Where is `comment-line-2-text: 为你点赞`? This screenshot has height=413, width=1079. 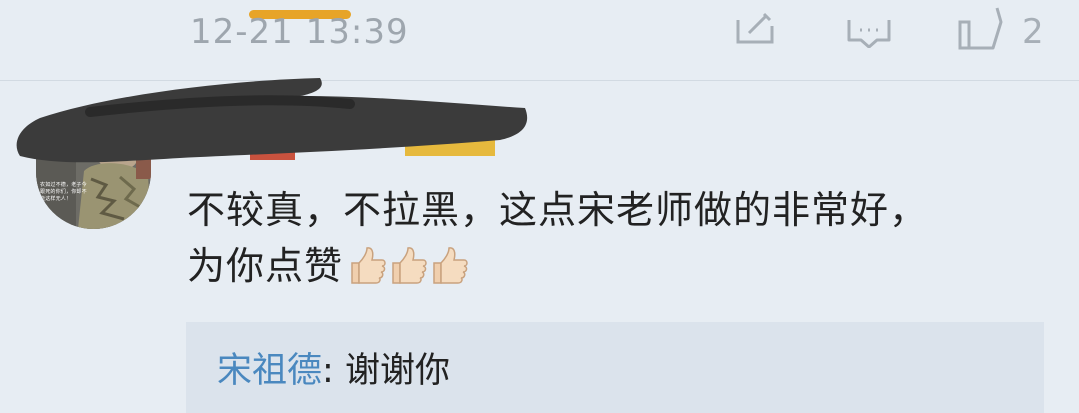 comment-line-2-text: 为你点赞 is located at coordinates (265, 266).